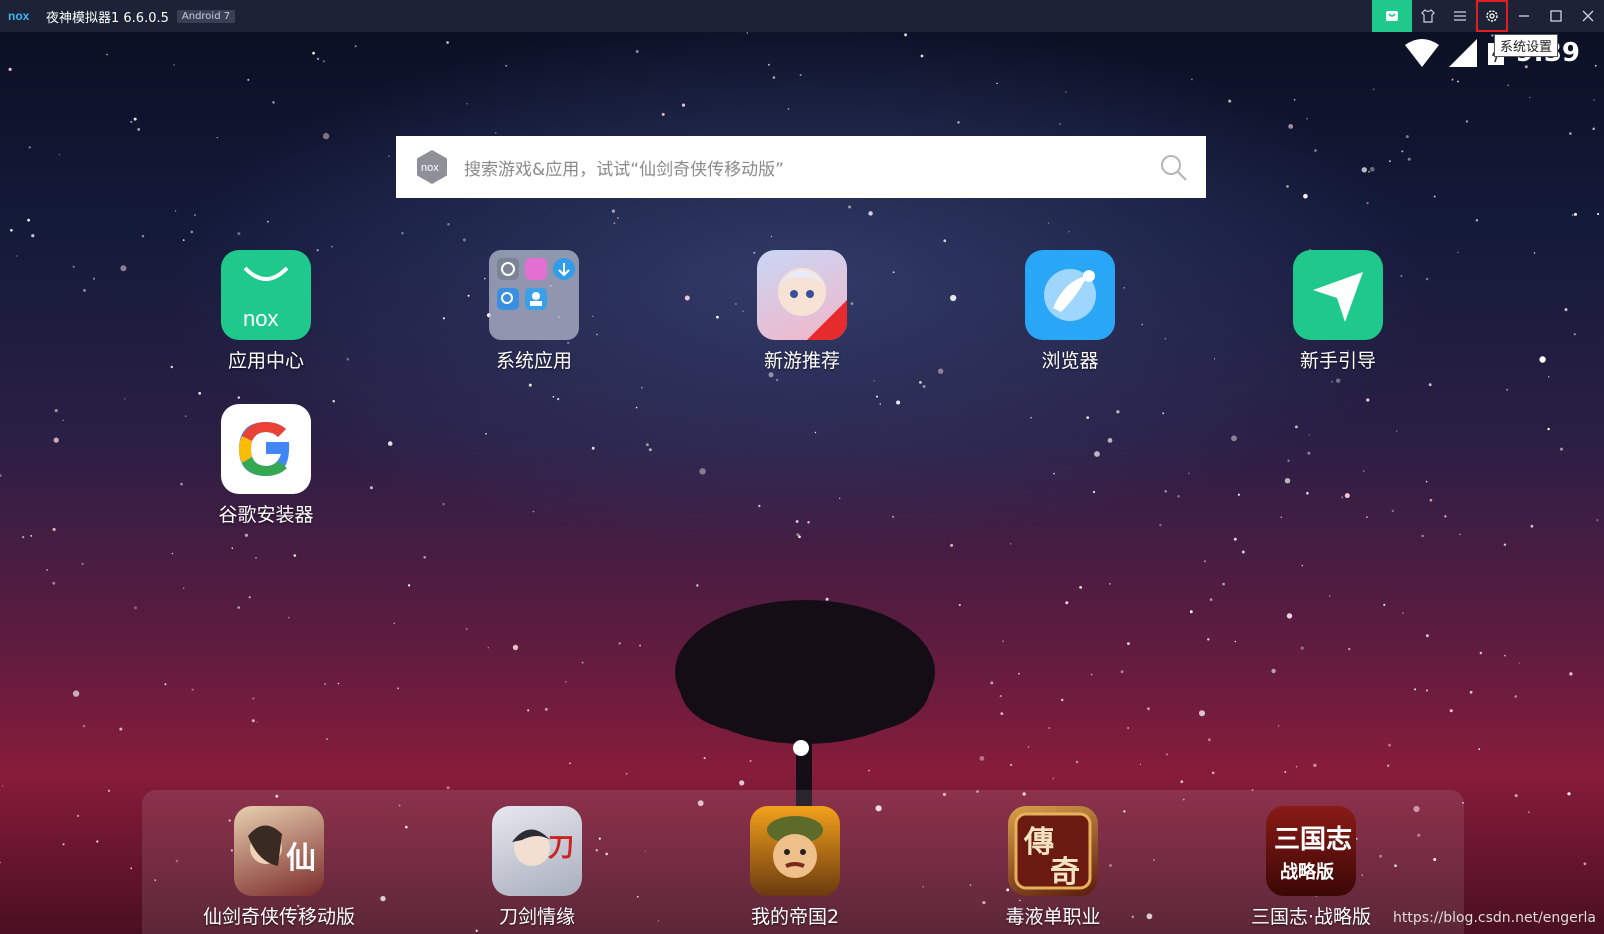  I want to click on guide-icon, so click(1338, 295).